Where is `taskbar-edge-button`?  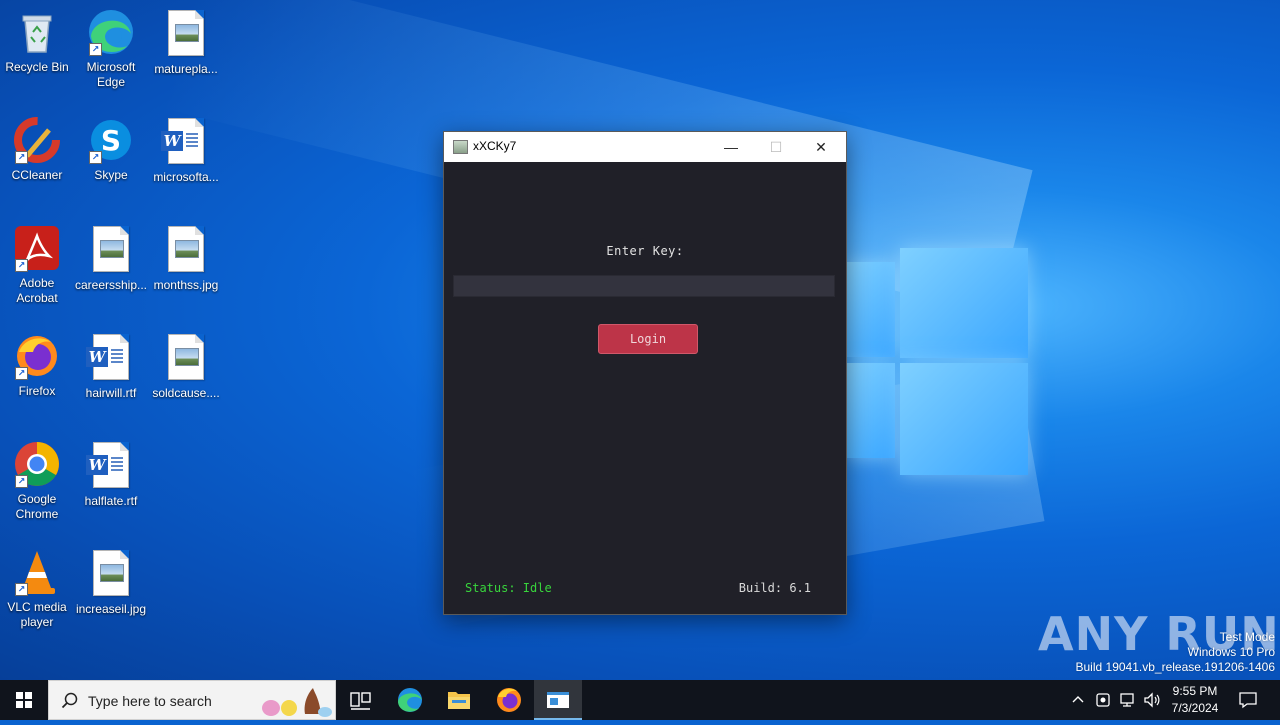
taskbar-edge-button is located at coordinates (410, 700).